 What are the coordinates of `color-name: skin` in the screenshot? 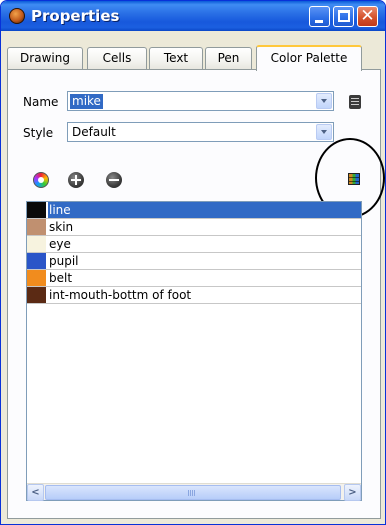 It's located at (61, 227).